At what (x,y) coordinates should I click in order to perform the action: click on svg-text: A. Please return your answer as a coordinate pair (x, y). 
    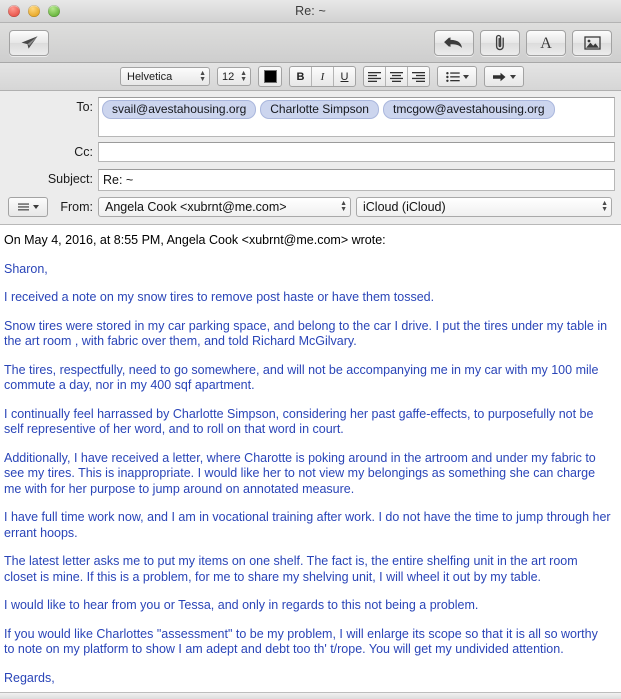
    Looking at the image, I should click on (546, 43).